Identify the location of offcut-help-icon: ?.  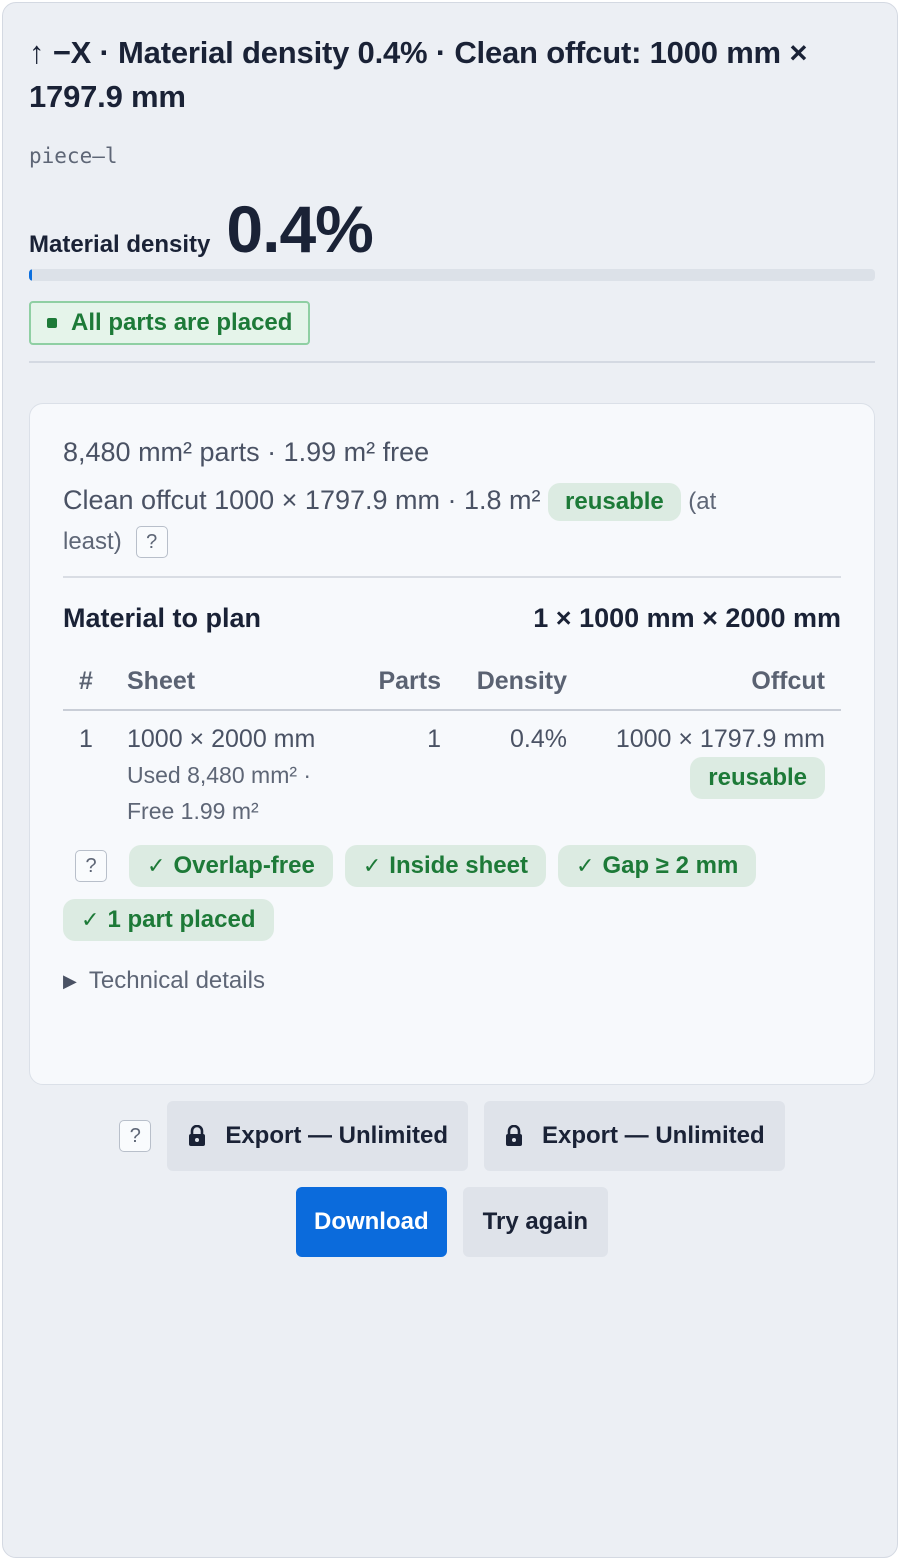
(151, 542).